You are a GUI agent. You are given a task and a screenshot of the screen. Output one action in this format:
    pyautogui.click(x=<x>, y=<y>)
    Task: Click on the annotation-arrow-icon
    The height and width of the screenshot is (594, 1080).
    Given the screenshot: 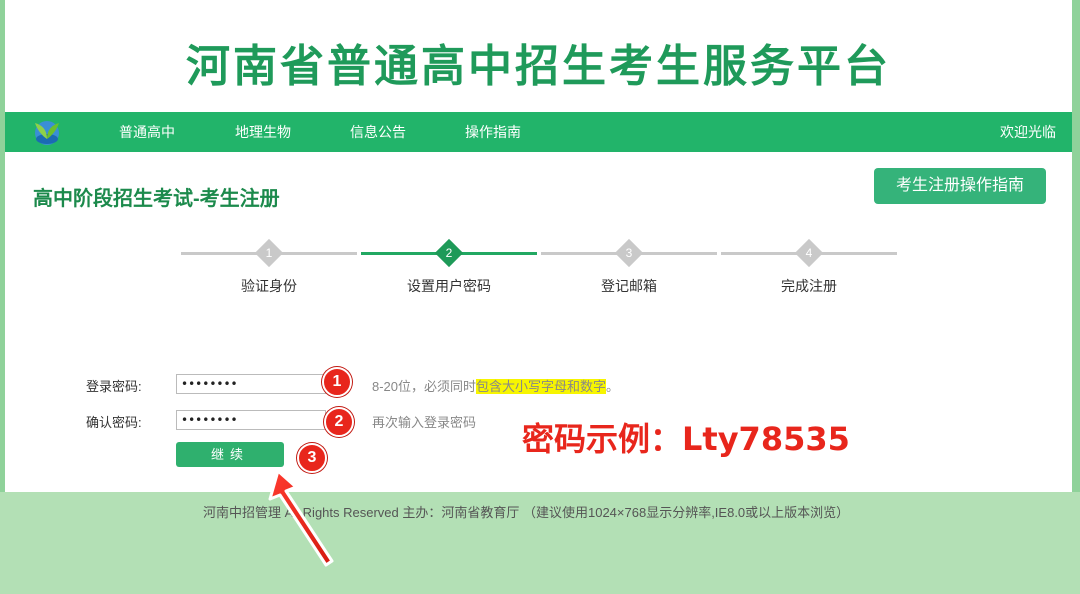 What is the action you would take?
    pyautogui.click(x=301, y=518)
    